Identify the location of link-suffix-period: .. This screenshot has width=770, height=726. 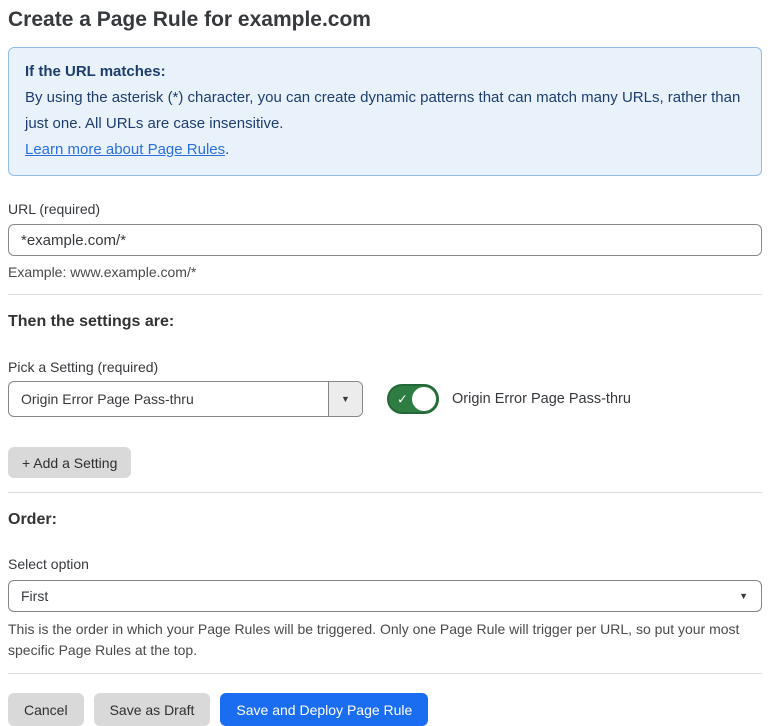
(227, 149).